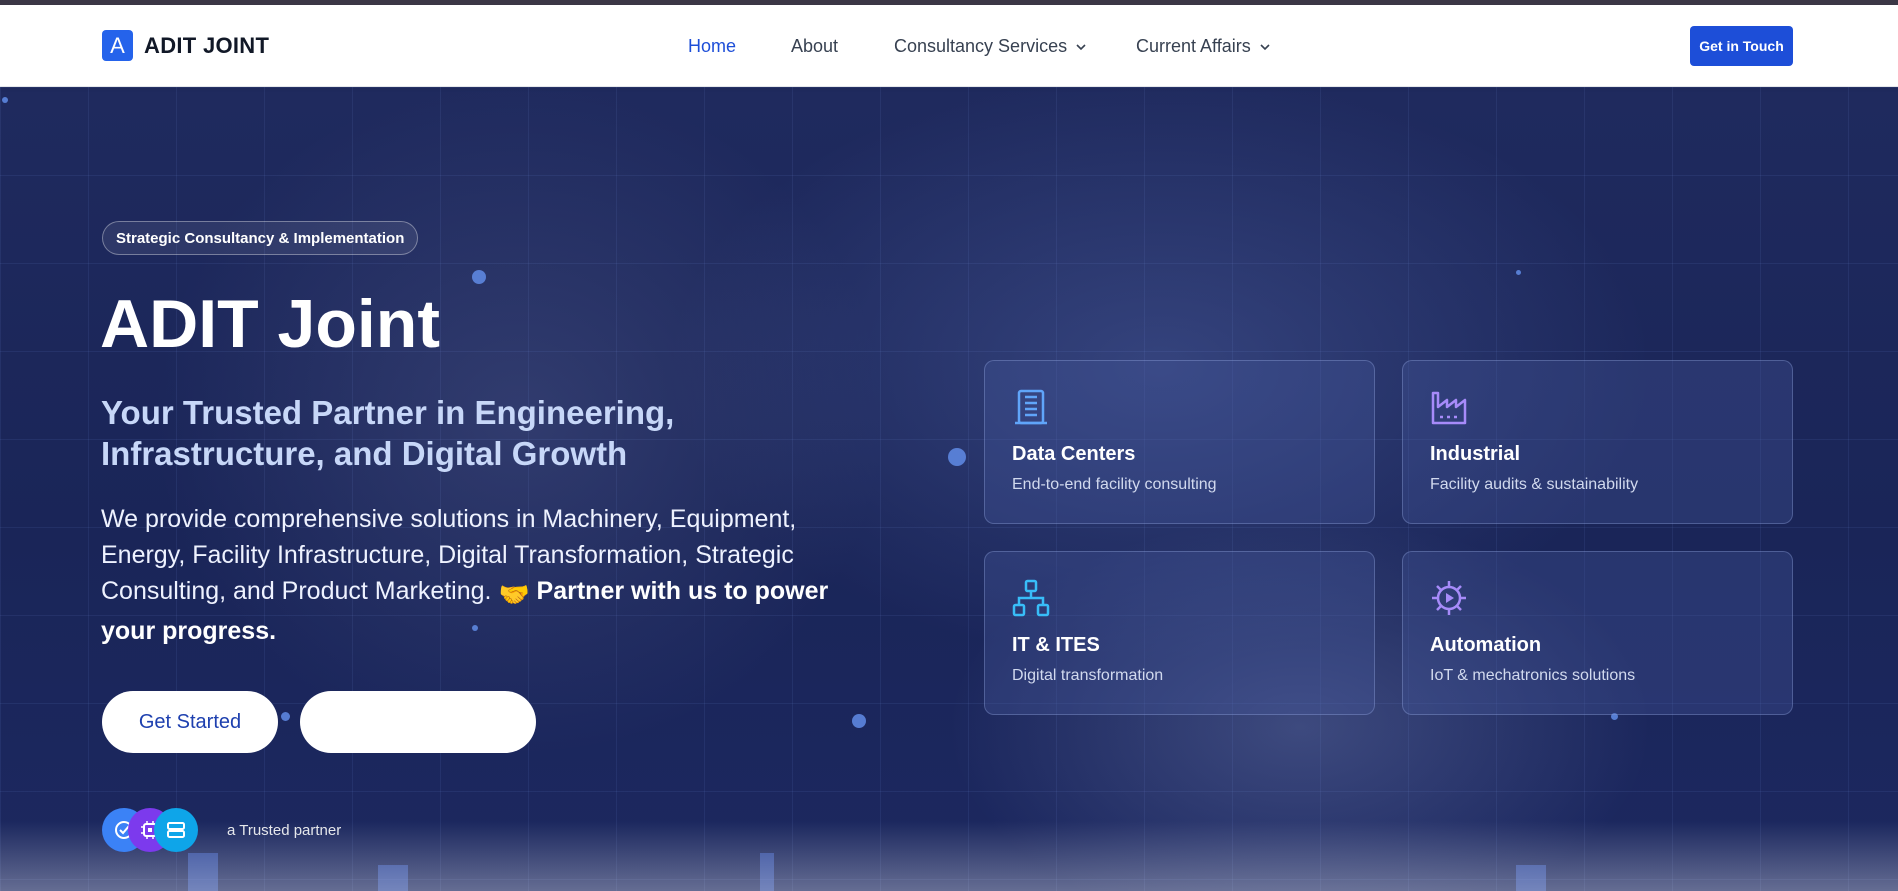  Describe the element at coordinates (176, 830) in the screenshot. I see `server-icon` at that location.